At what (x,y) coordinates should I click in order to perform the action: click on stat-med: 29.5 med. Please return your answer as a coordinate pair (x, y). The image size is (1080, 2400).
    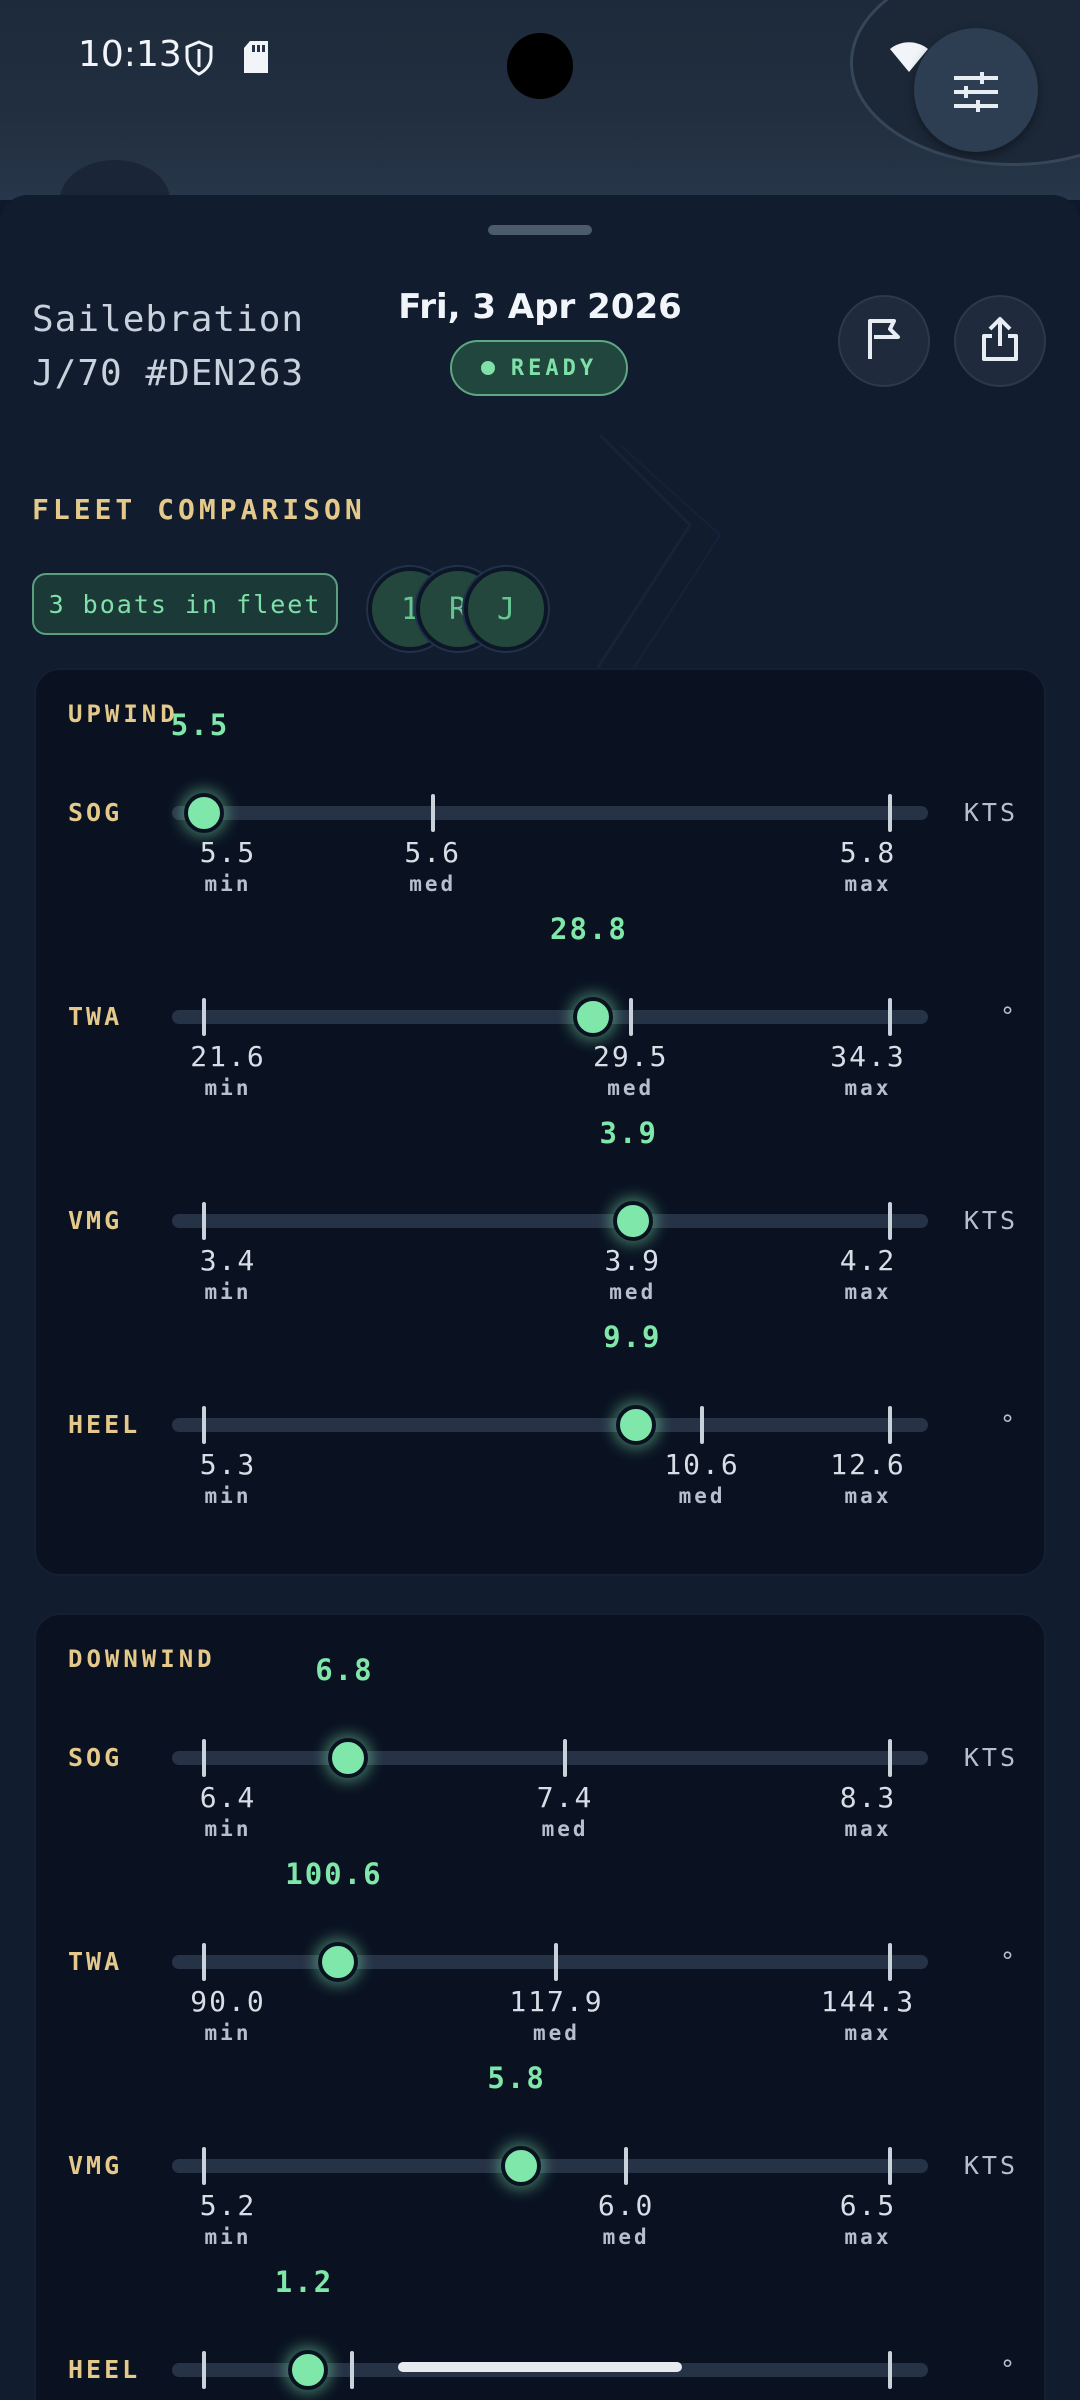
    Looking at the image, I should click on (631, 1071).